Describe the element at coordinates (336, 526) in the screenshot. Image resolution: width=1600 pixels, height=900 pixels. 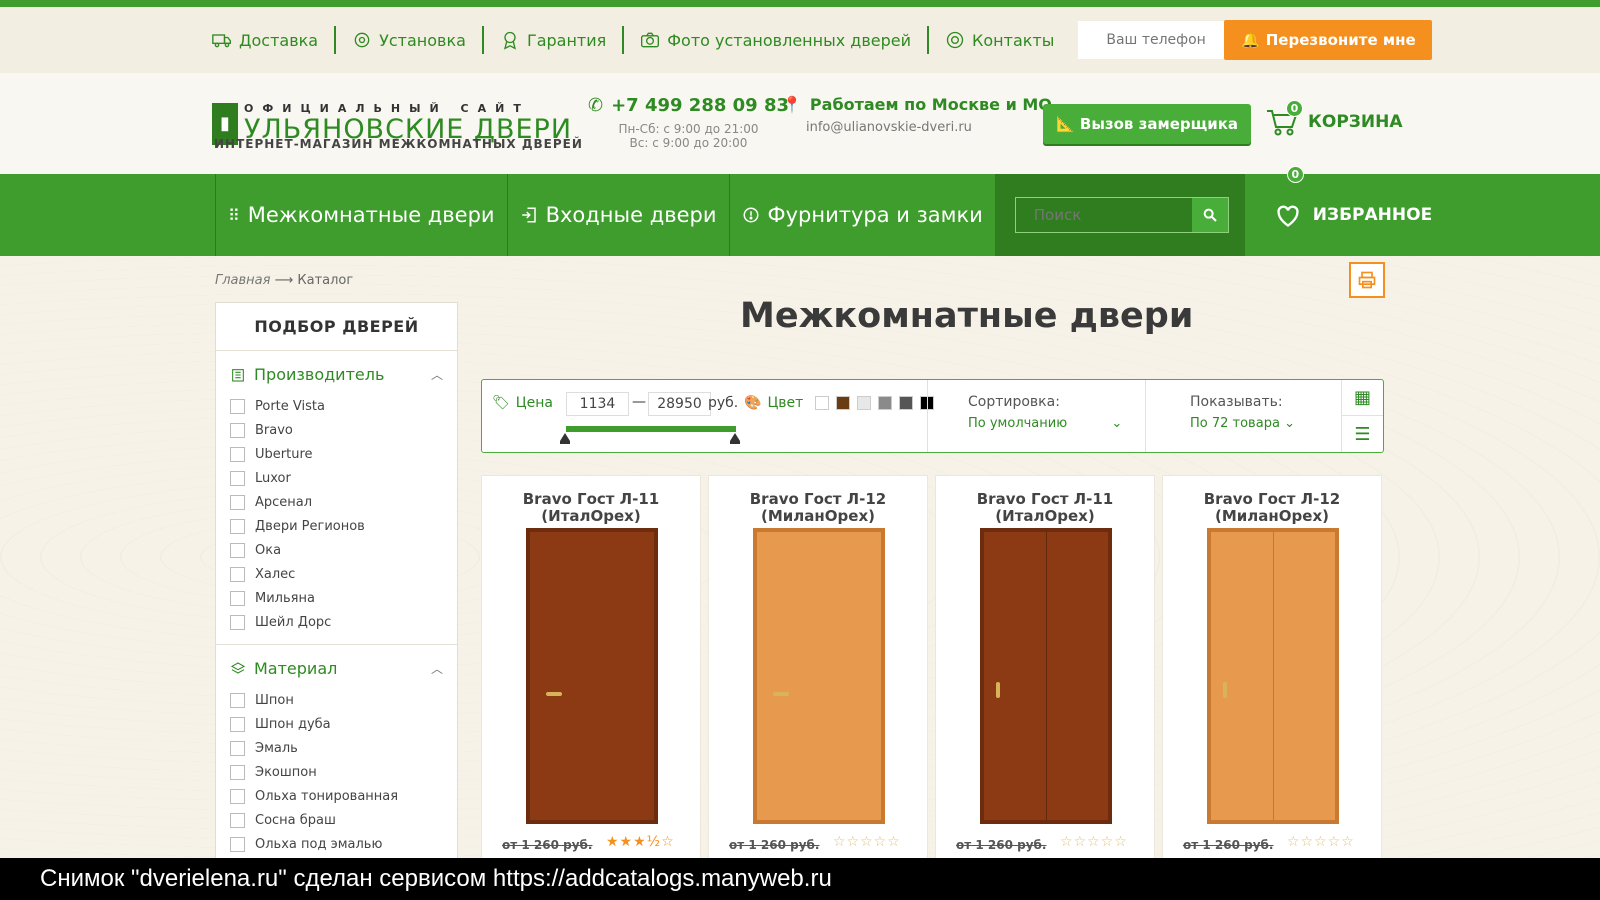
I see `filter-option: Двери Регионов` at that location.